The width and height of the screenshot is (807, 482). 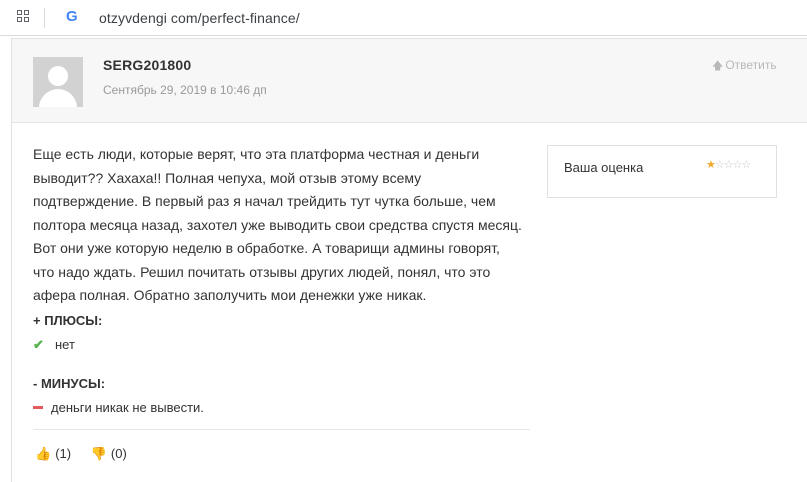 I want to click on reply-button: 🡅 Ответить, so click(x=744, y=66).